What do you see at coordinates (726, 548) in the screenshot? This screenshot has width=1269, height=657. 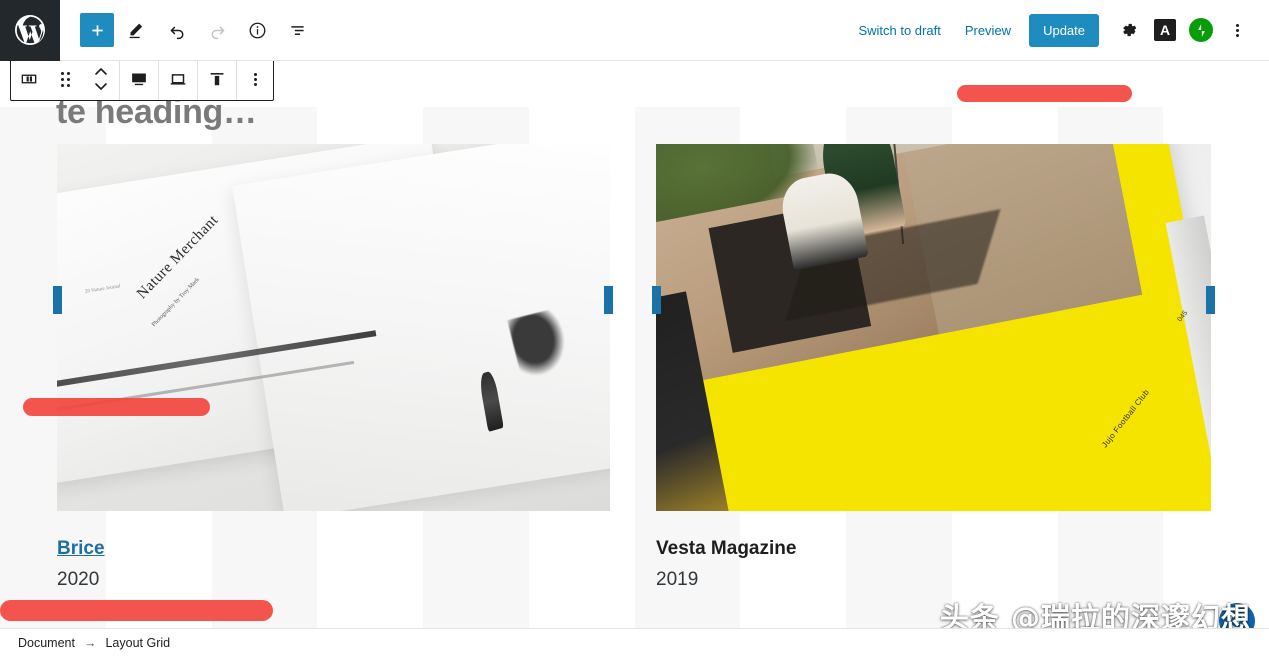 I see `caption-text-vesta: Vesta Magazine` at bounding box center [726, 548].